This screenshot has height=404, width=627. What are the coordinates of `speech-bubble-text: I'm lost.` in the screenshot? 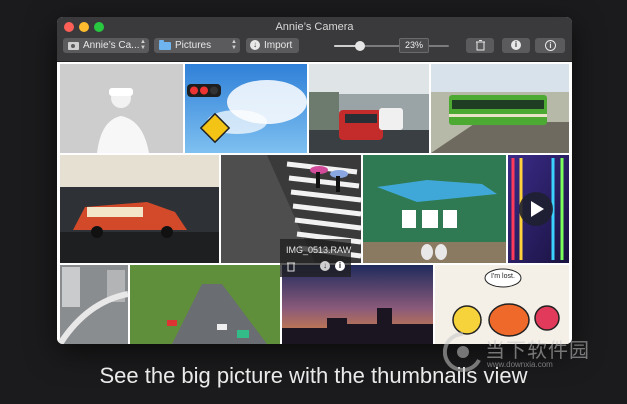 It's located at (503, 276).